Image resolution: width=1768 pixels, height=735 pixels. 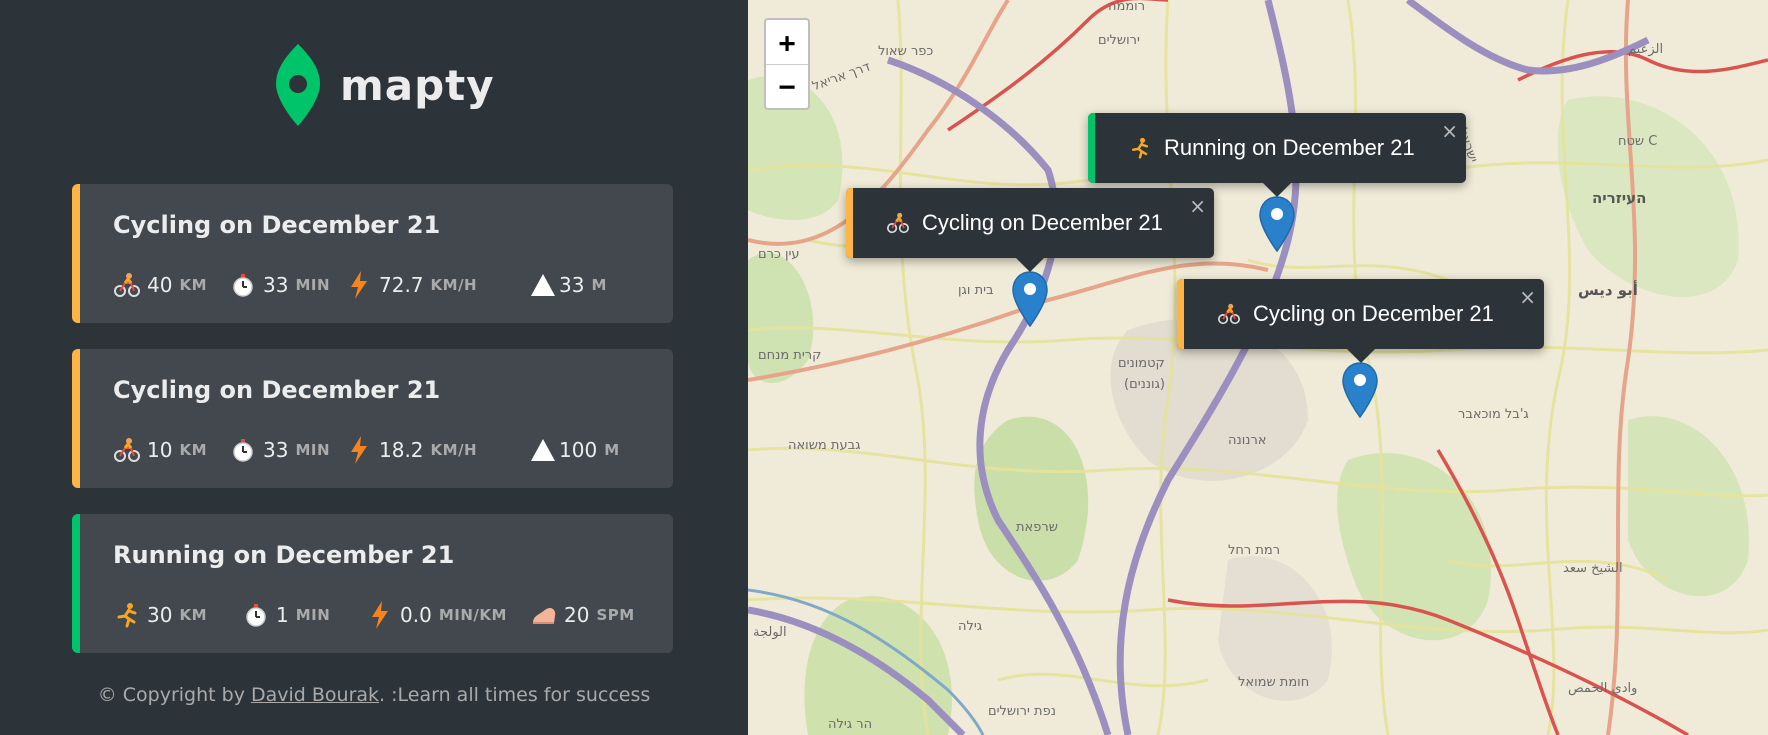 I want to click on distance-value: 30, so click(x=160, y=615).